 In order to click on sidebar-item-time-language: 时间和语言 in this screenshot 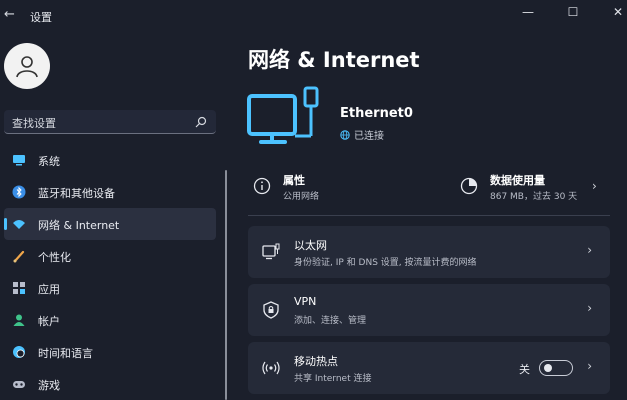, I will do `click(110, 352)`.